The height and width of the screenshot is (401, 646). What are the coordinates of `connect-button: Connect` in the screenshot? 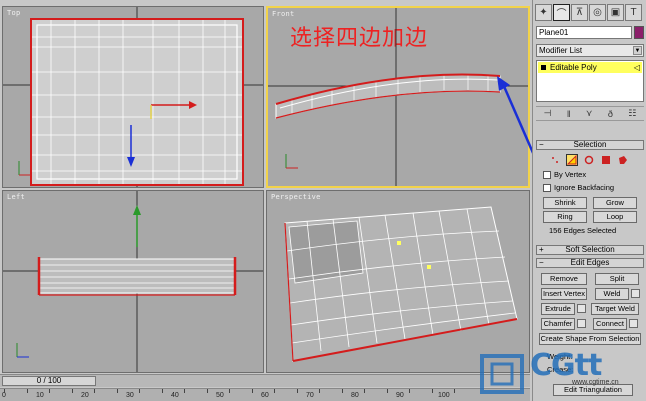 It's located at (610, 324).